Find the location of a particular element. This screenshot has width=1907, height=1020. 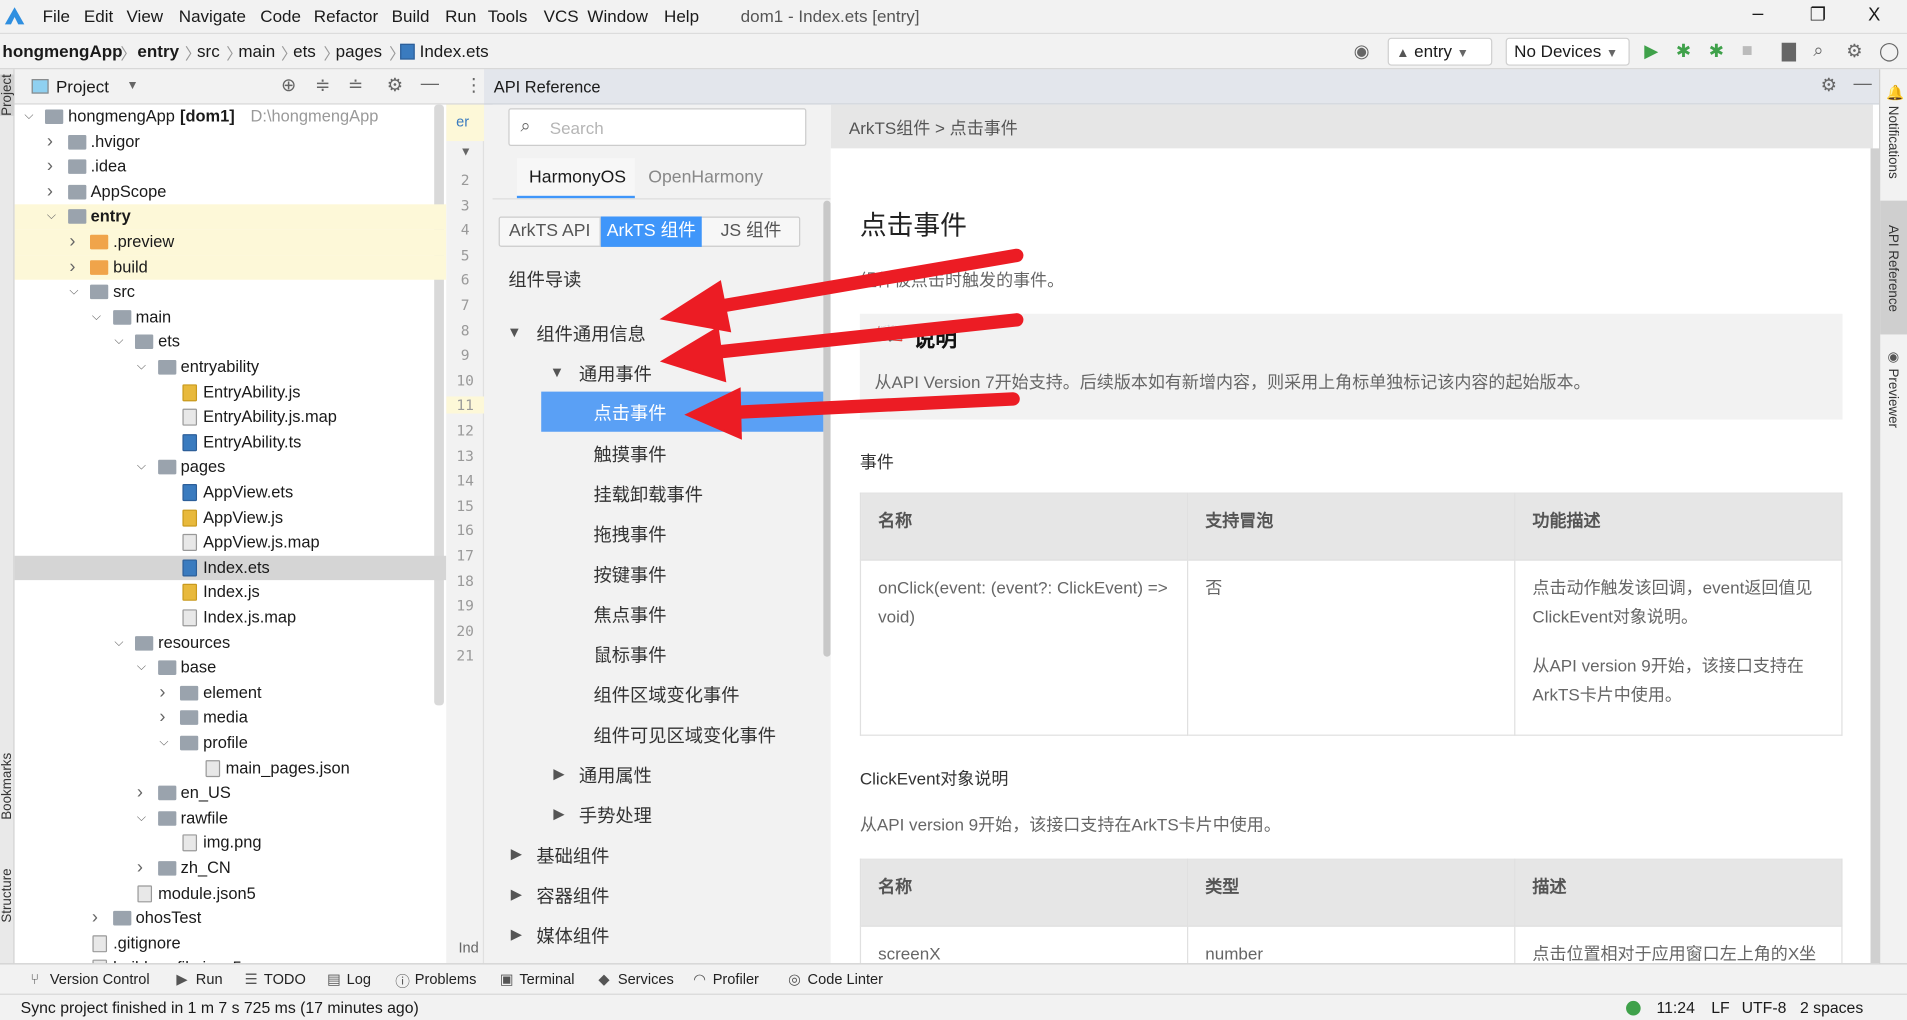

nav-section: 媒体组件 is located at coordinates (572, 936).